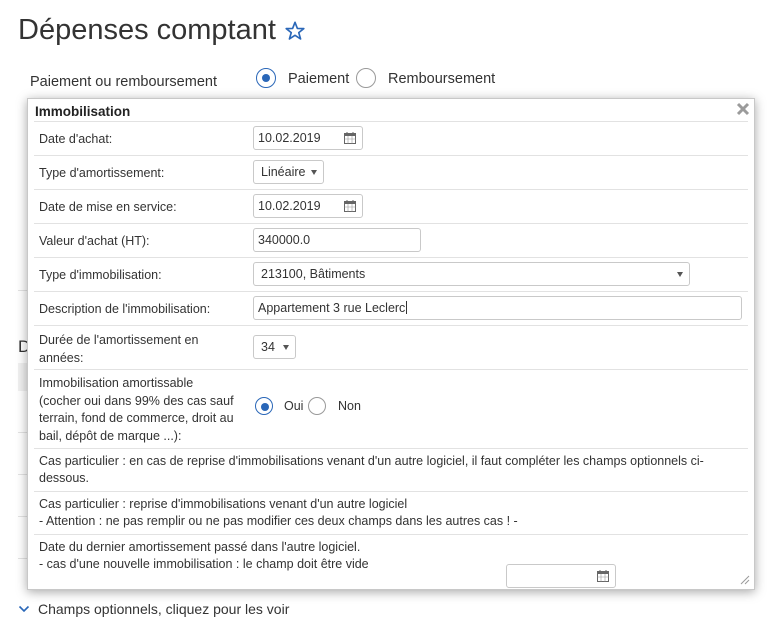 The width and height of the screenshot is (781, 620). I want to click on row-valeur-achat: Valeur d'achat (HT): 340000.0, so click(391, 240).